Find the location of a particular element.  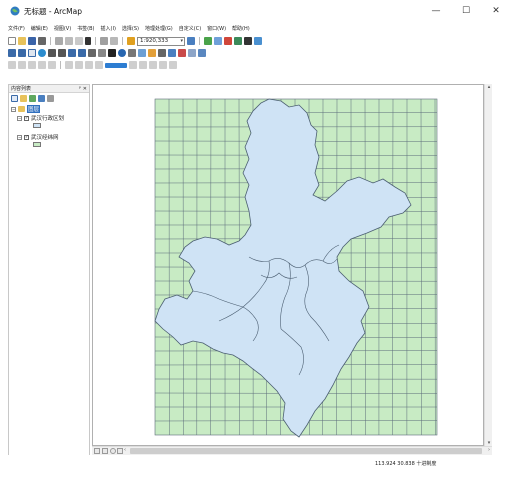

menu-geoprocessing: 地理处理(G) is located at coordinates (159, 29).